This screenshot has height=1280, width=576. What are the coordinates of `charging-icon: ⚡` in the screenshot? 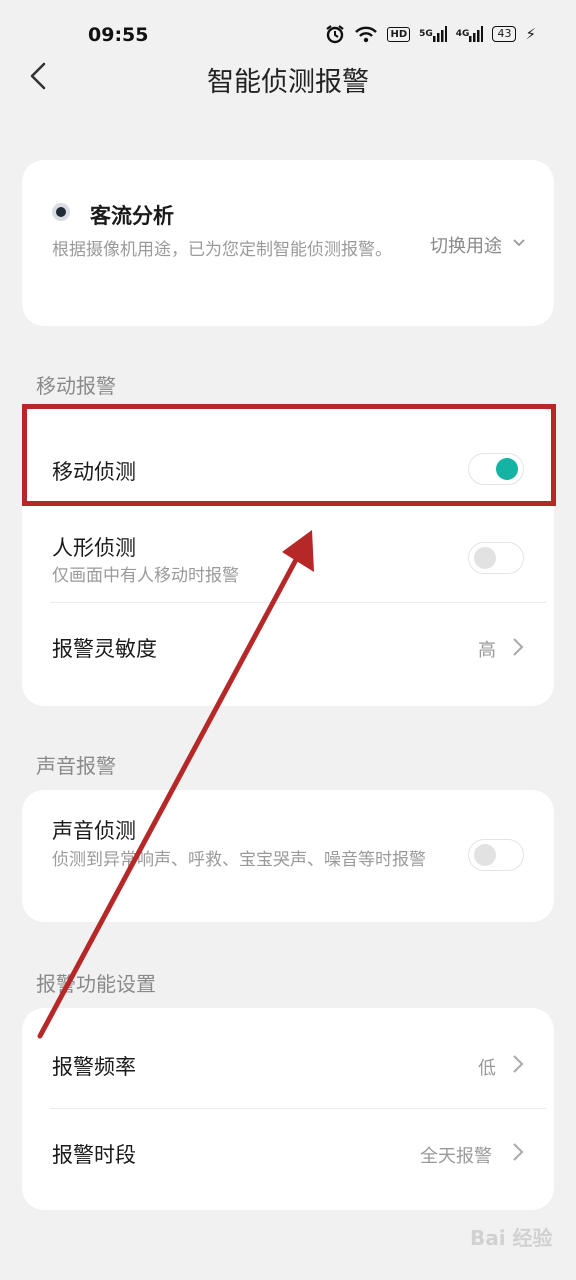 It's located at (530, 34).